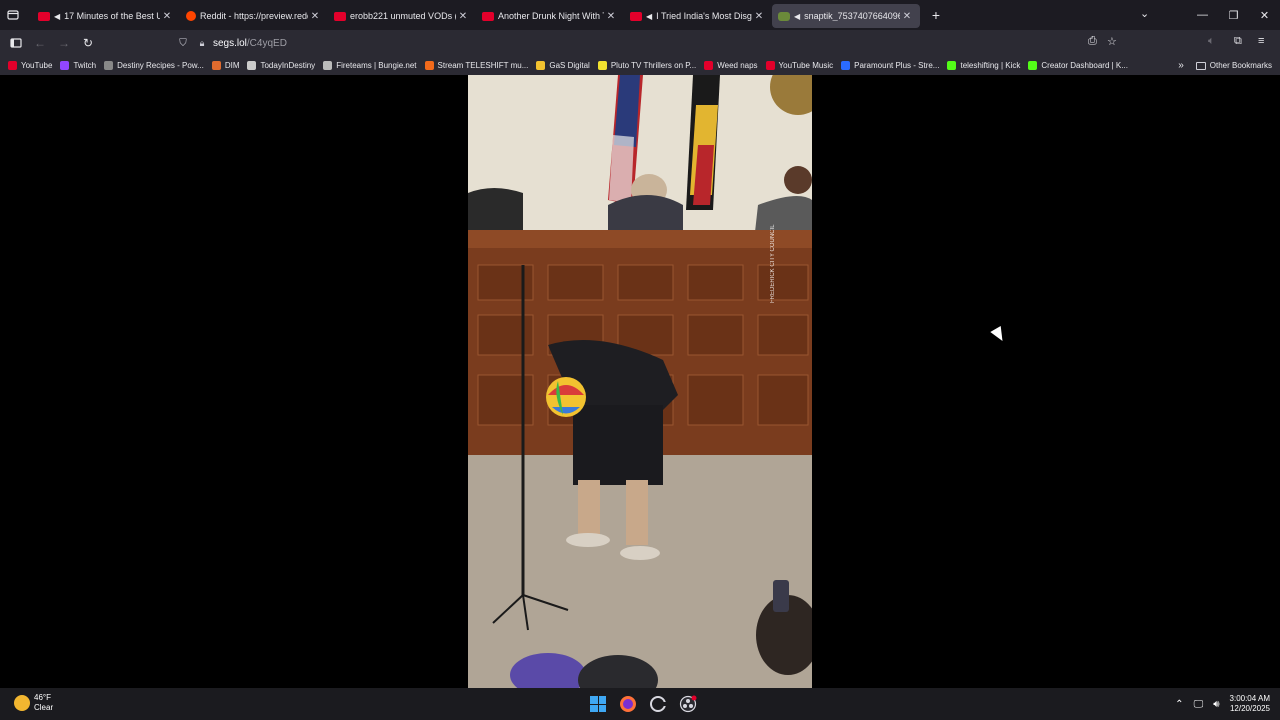 The image size is (1280, 720). What do you see at coordinates (1211, 41) in the screenshot?
I see `speaker-icon: 🔈︎` at bounding box center [1211, 41].